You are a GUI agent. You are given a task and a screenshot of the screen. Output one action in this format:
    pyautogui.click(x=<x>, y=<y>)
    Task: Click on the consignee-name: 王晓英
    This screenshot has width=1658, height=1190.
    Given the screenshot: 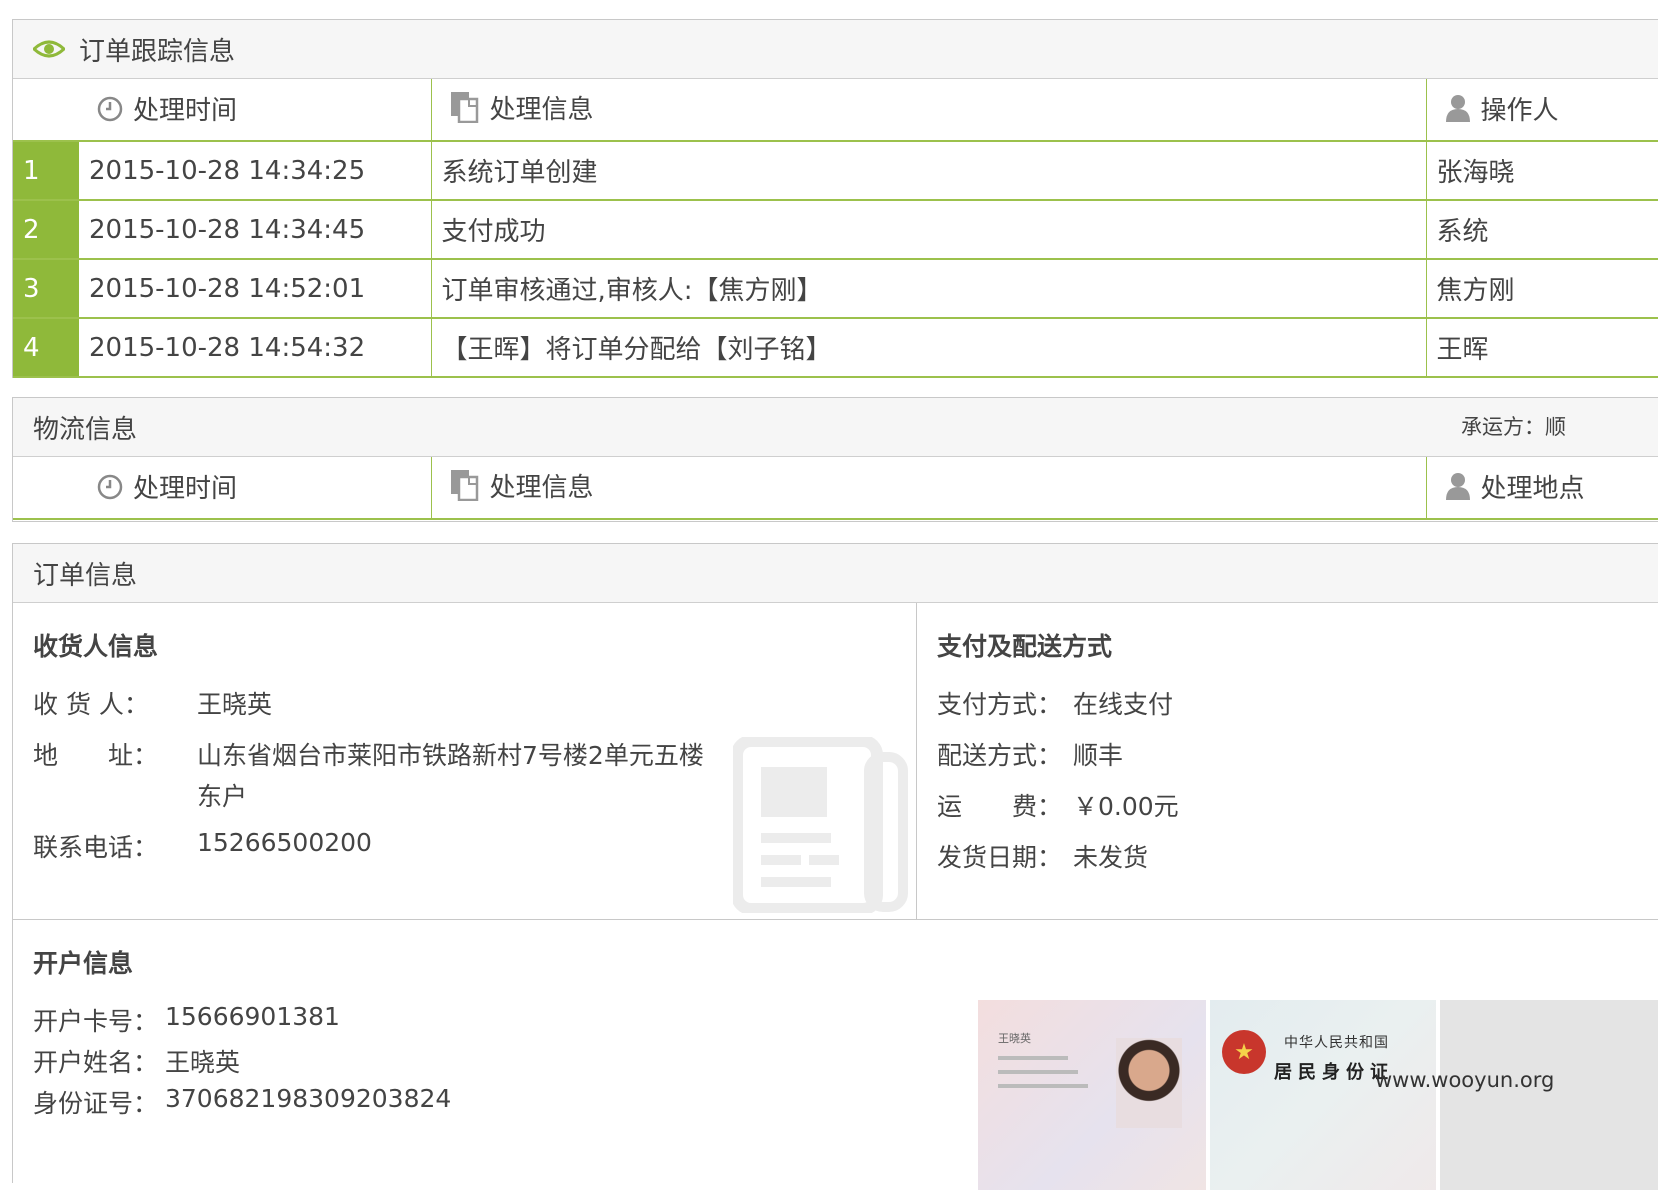 What is the action you would take?
    pyautogui.click(x=235, y=704)
    